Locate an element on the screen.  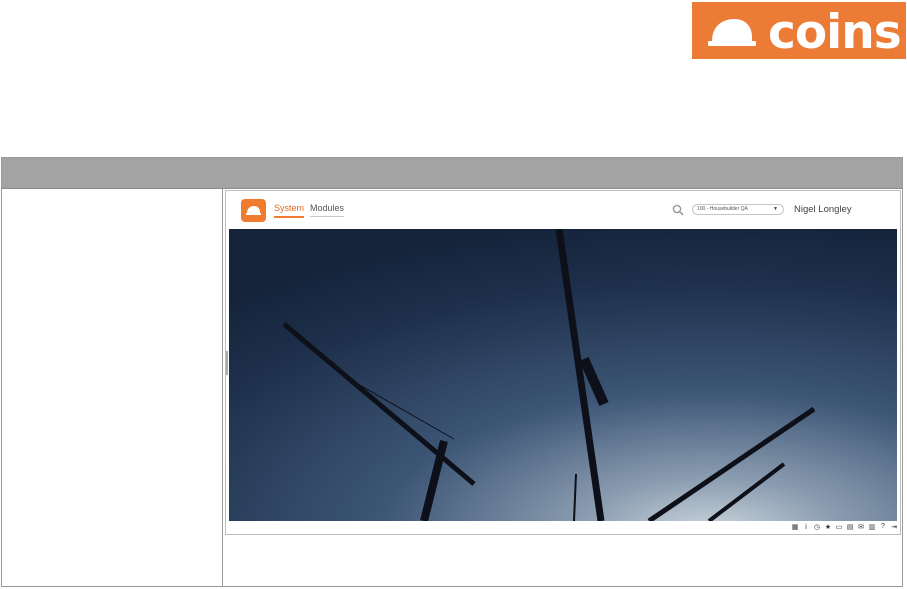
tab-system: System is located at coordinates (289, 210).